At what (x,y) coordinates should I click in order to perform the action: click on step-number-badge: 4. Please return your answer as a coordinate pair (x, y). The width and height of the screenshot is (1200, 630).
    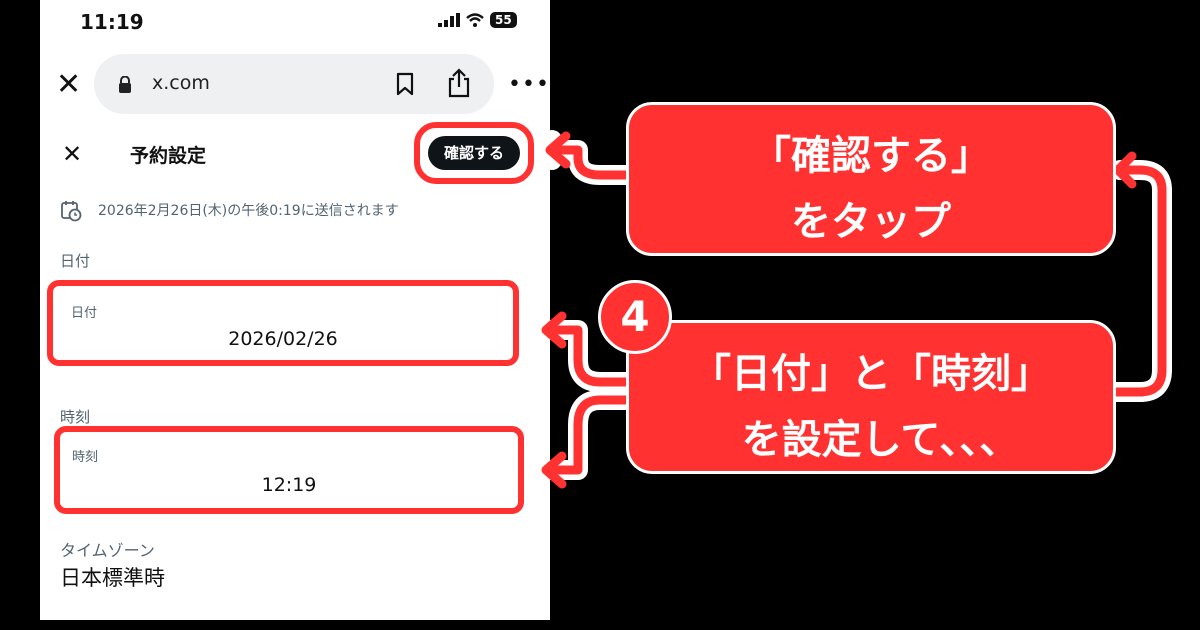
    Looking at the image, I should click on (635, 317).